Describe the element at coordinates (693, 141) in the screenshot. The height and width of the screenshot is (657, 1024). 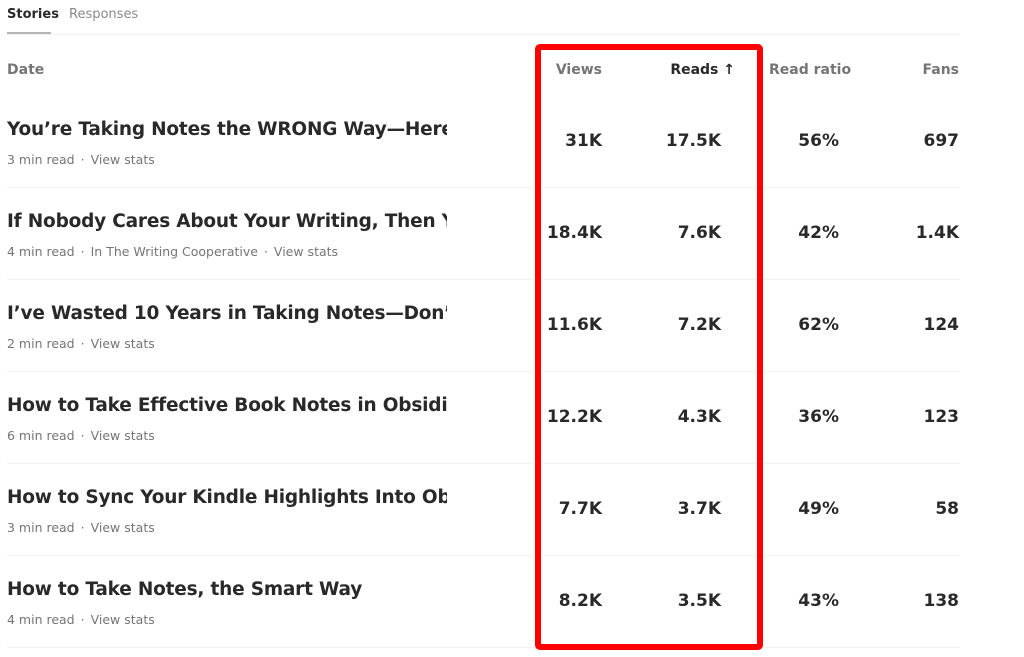
I see `reads-value: 17.5K` at that location.